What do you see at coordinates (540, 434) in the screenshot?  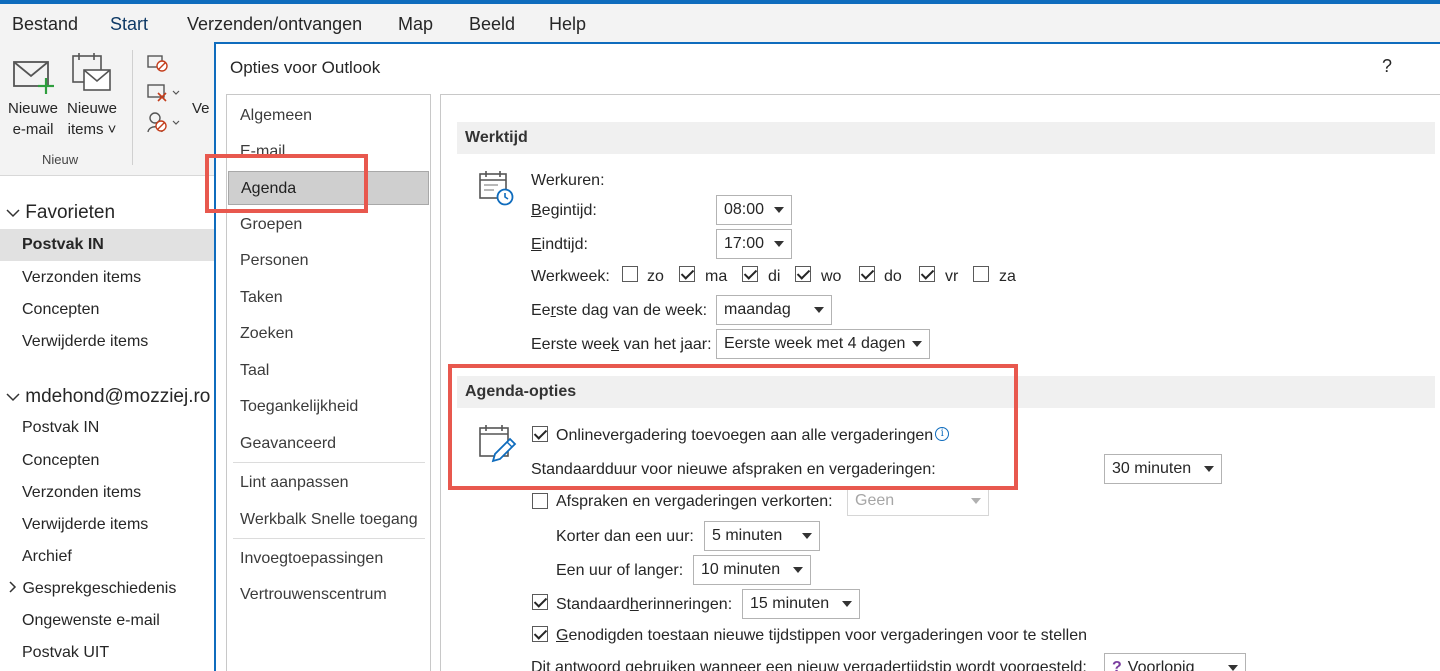 I see `online-meeting-checkbox` at bounding box center [540, 434].